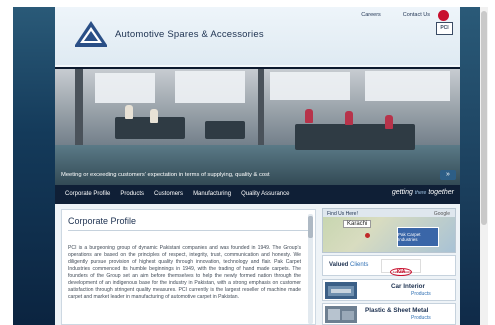 This screenshot has height=325, width=495. I want to click on kia-subtitle: KIA MOTORS, so click(402, 272).